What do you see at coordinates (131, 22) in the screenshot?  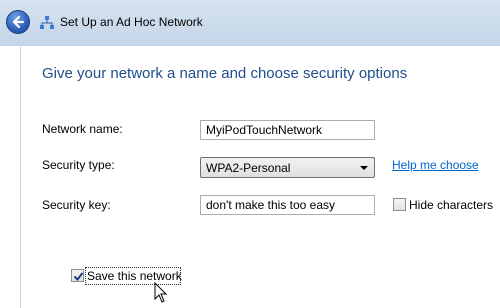 I see `window-title: Set Up an Ad Hoc Network` at bounding box center [131, 22].